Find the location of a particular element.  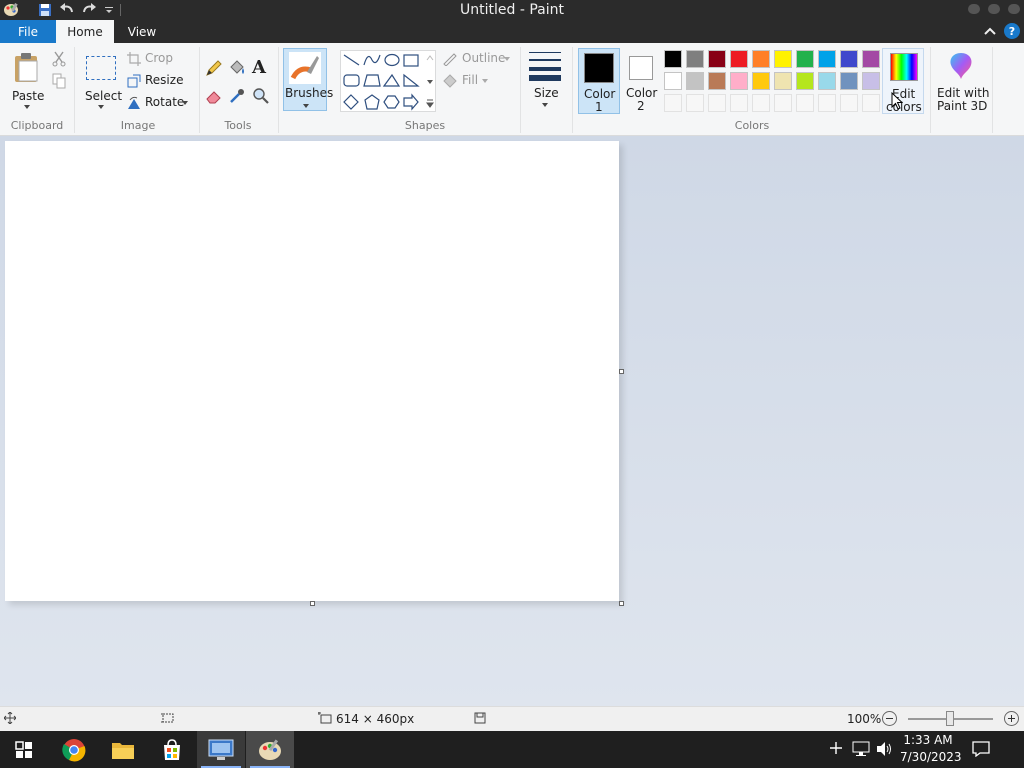

collapse-ribbon-icon is located at coordinates (990, 32).